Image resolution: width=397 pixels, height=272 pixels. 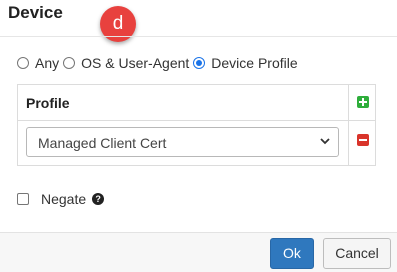 What do you see at coordinates (292, 253) in the screenshot?
I see `ok-button: Ok` at bounding box center [292, 253].